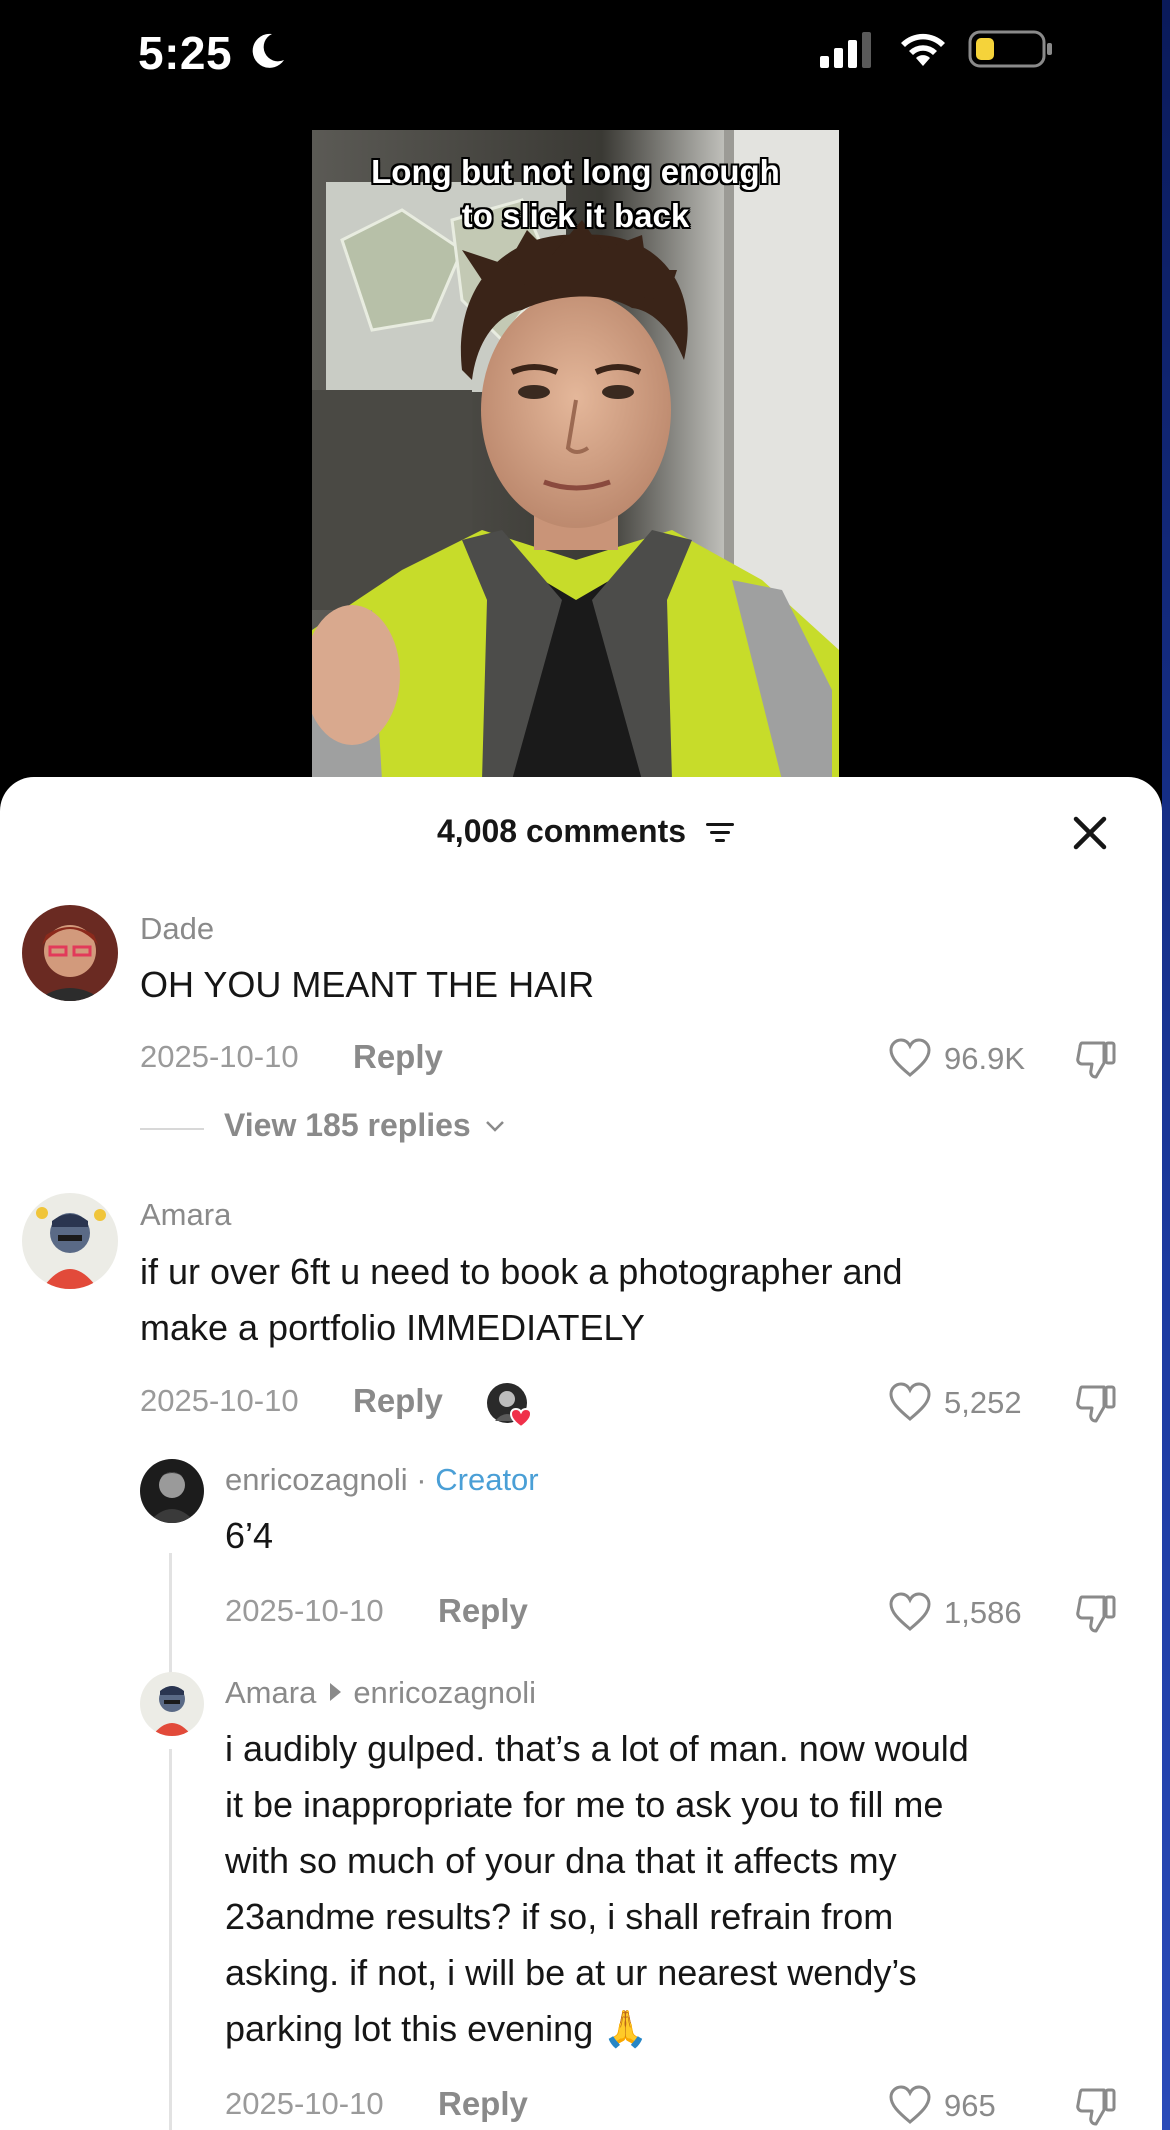  What do you see at coordinates (487, 1479) in the screenshot?
I see `creator-badge: Creator` at bounding box center [487, 1479].